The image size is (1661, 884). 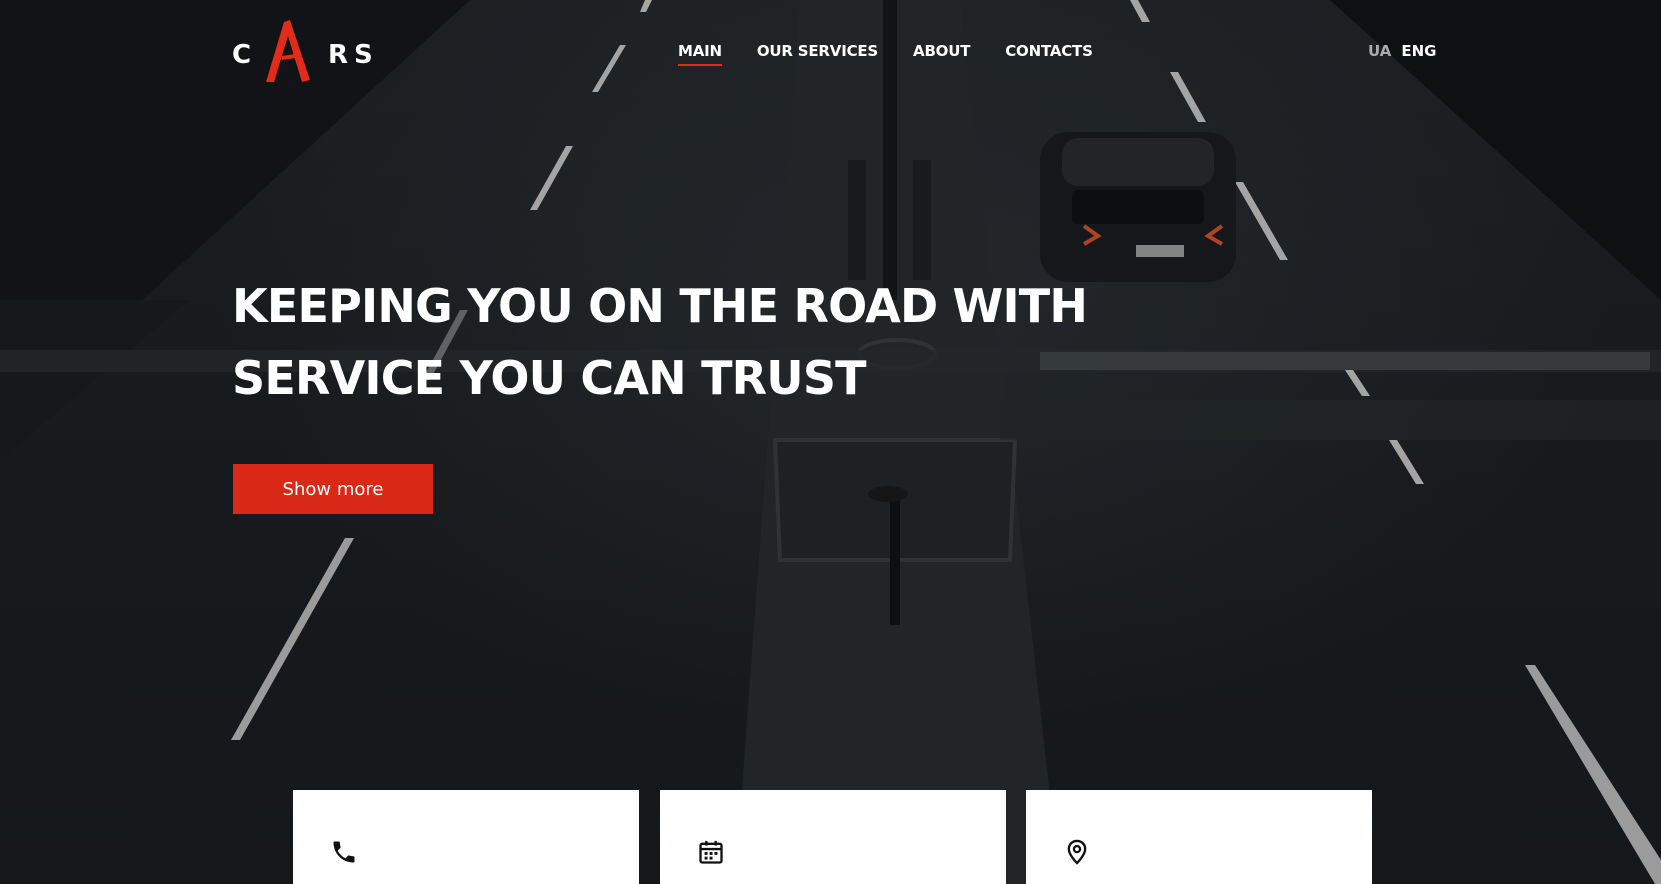 I want to click on show-more-button: Show more, so click(x=333, y=489).